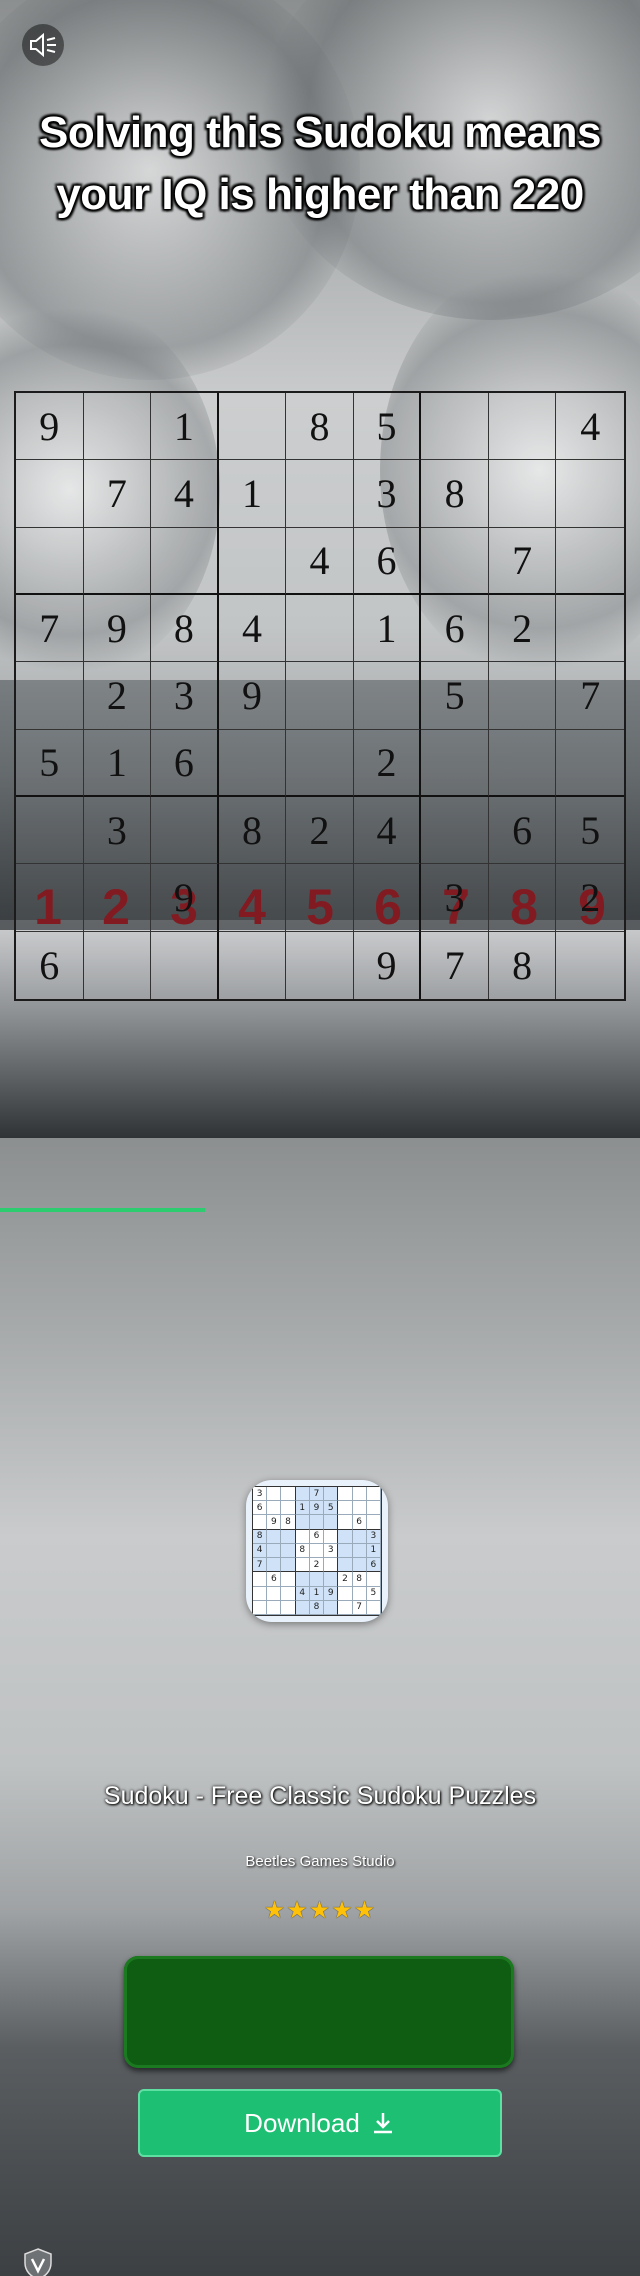 Image resolution: width=640 pixels, height=2276 pixels. What do you see at coordinates (320, 2123) in the screenshot?
I see `download-button: Download` at bounding box center [320, 2123].